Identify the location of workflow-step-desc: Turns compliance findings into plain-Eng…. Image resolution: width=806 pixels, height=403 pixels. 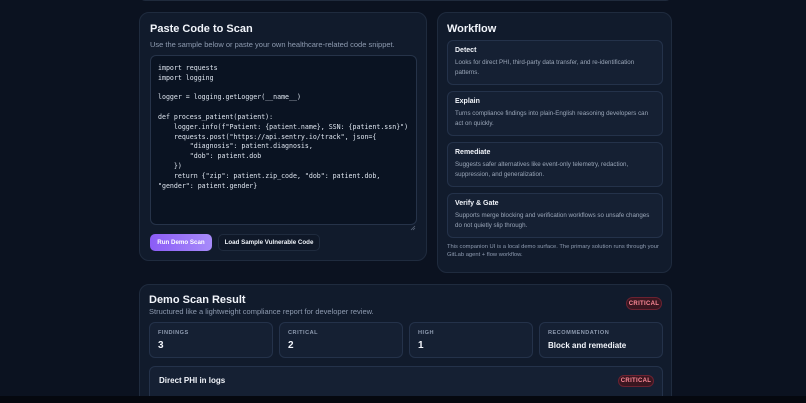
(552, 118).